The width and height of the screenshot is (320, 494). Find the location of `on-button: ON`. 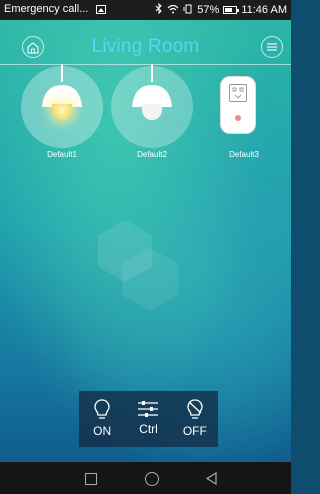

on-button: ON is located at coordinates (102, 419).